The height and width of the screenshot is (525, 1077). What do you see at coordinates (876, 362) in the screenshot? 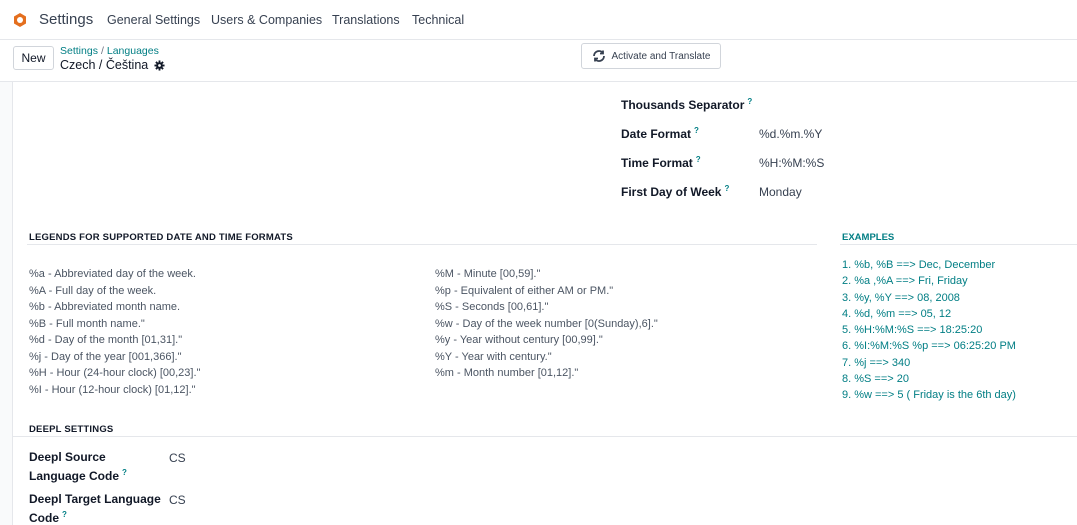
I see `list-item: 7. %j ==> 340` at bounding box center [876, 362].